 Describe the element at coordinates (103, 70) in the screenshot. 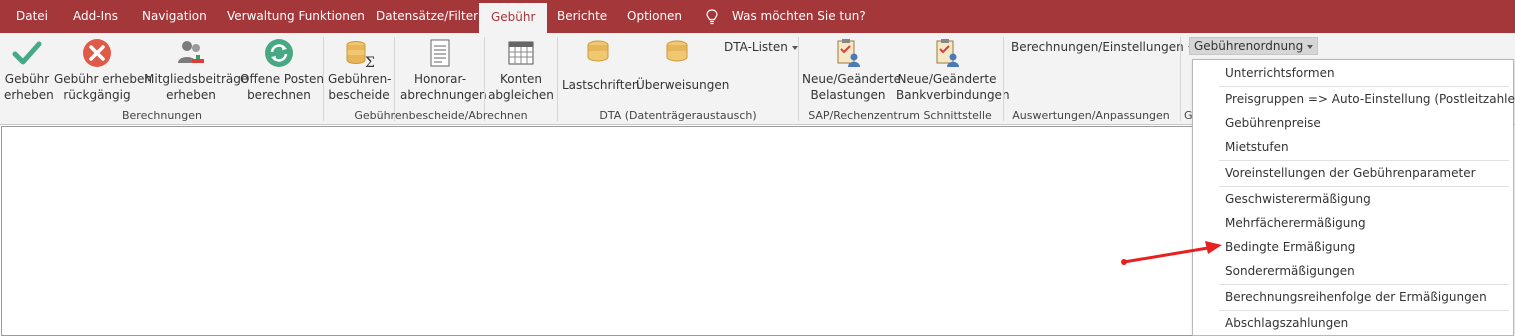

I see `gebuehr-erheben-rueckgaengig-button: Gebühr erheben rückgängig` at that location.